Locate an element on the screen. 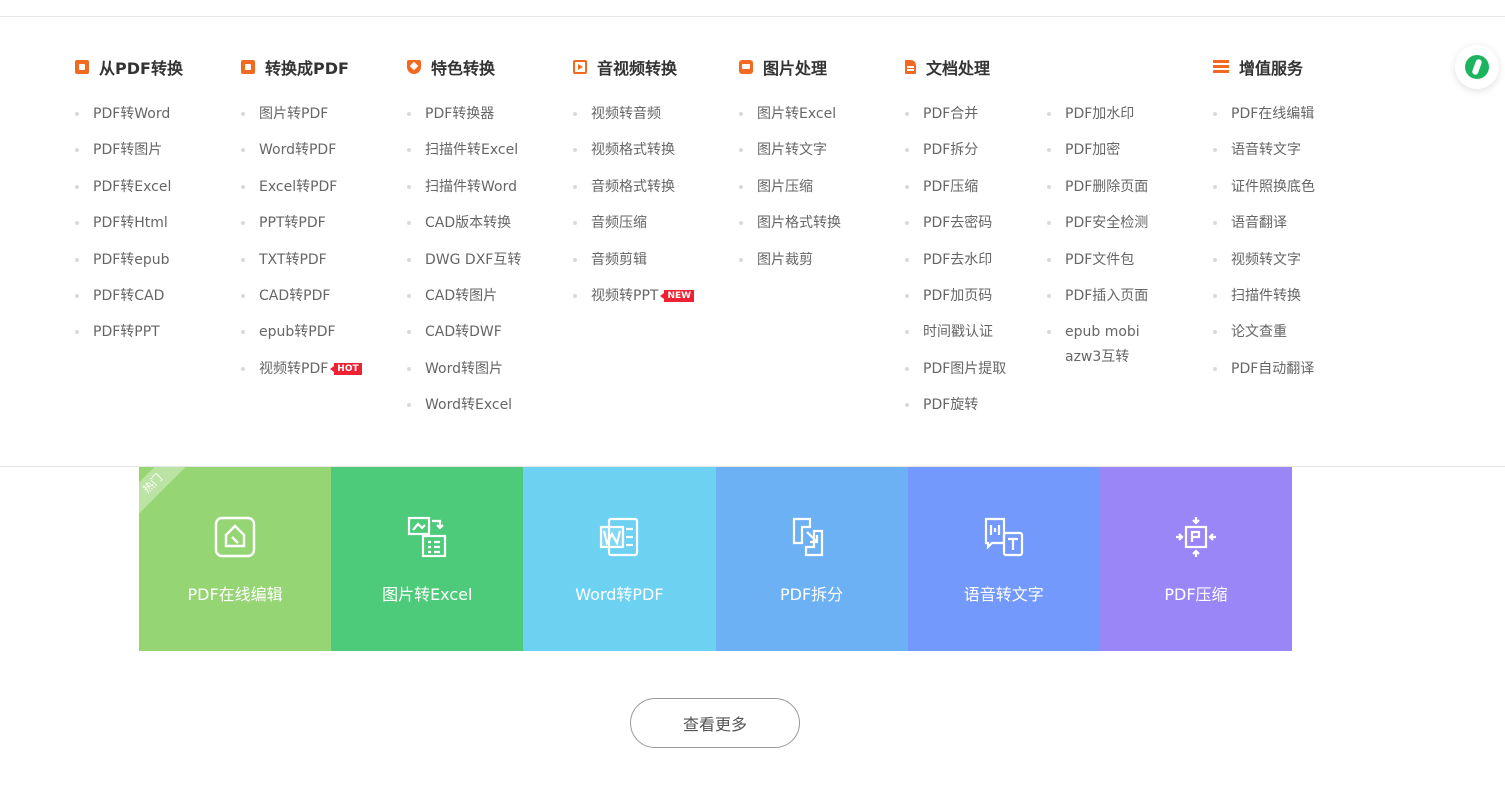  menu-item-link: PDF去水印 is located at coordinates (955, 260).